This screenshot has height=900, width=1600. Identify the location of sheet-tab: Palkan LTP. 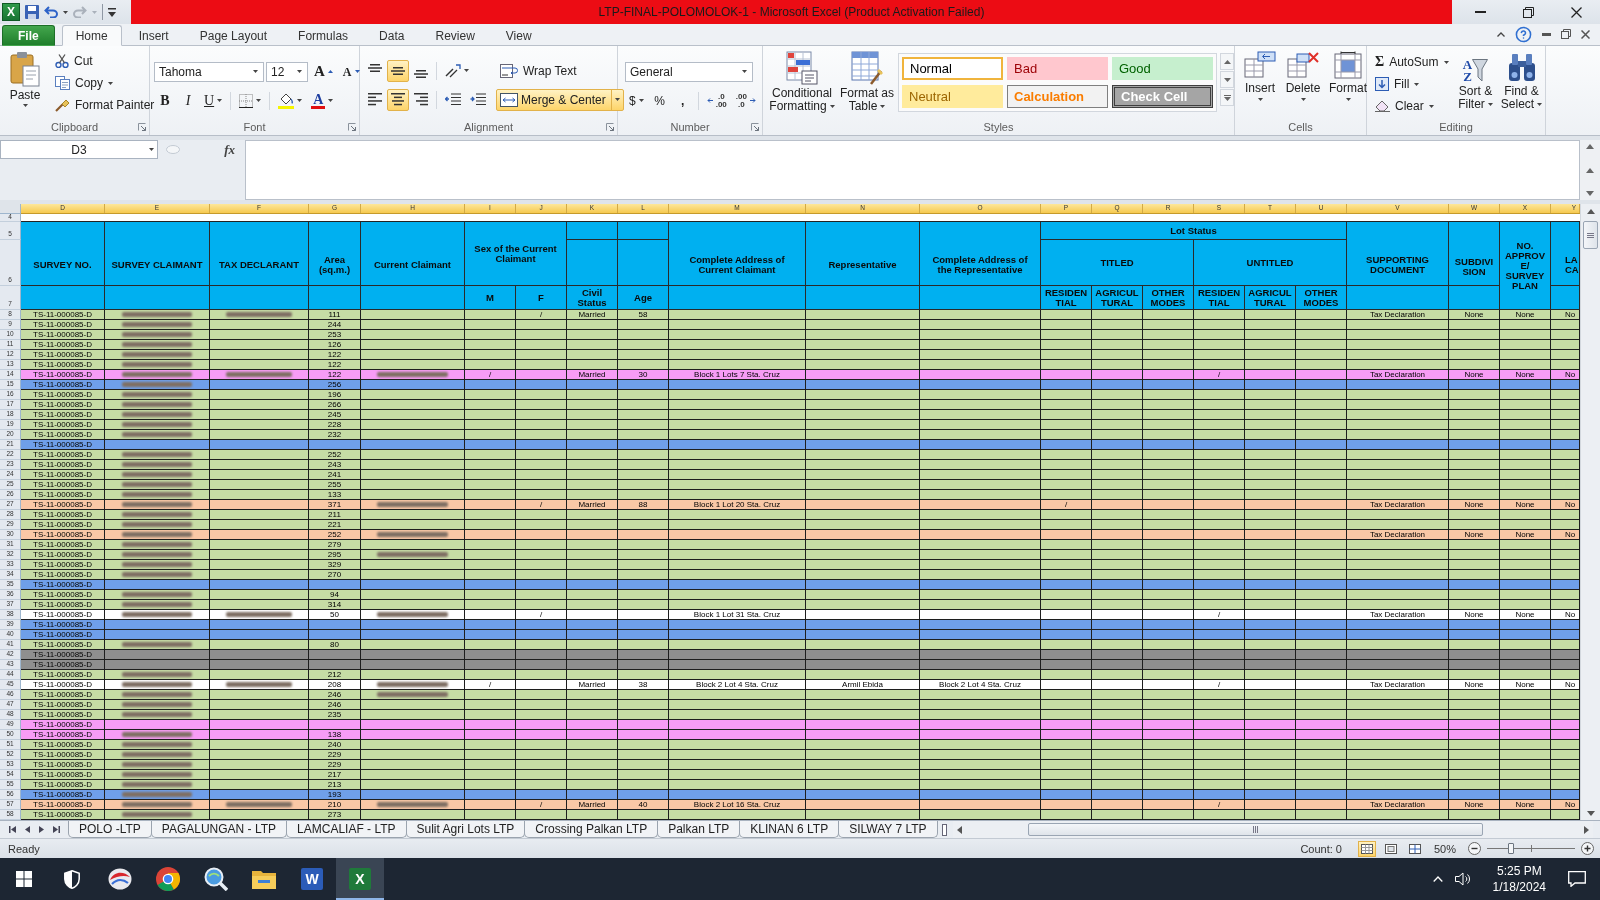
(699, 829).